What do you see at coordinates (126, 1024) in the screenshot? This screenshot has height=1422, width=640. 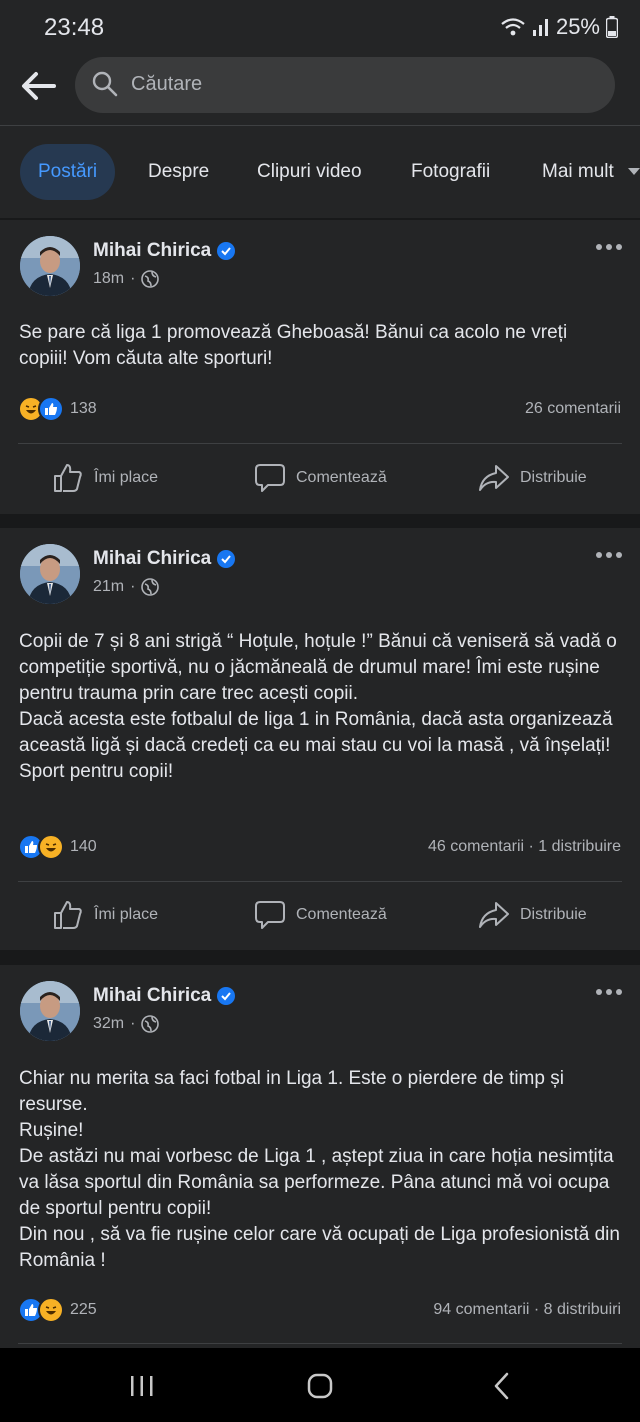 I see `post-meta: 32m ·` at bounding box center [126, 1024].